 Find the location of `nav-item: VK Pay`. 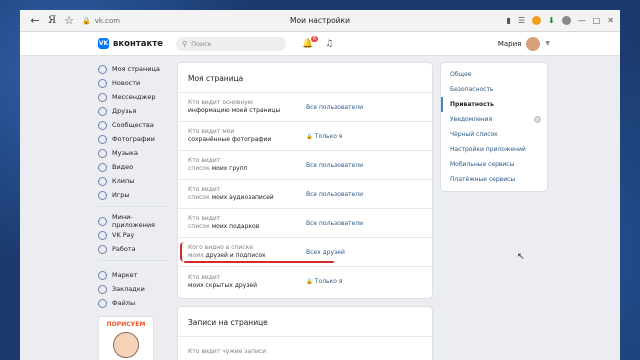

nav-item: VK Pay is located at coordinates (133, 235).